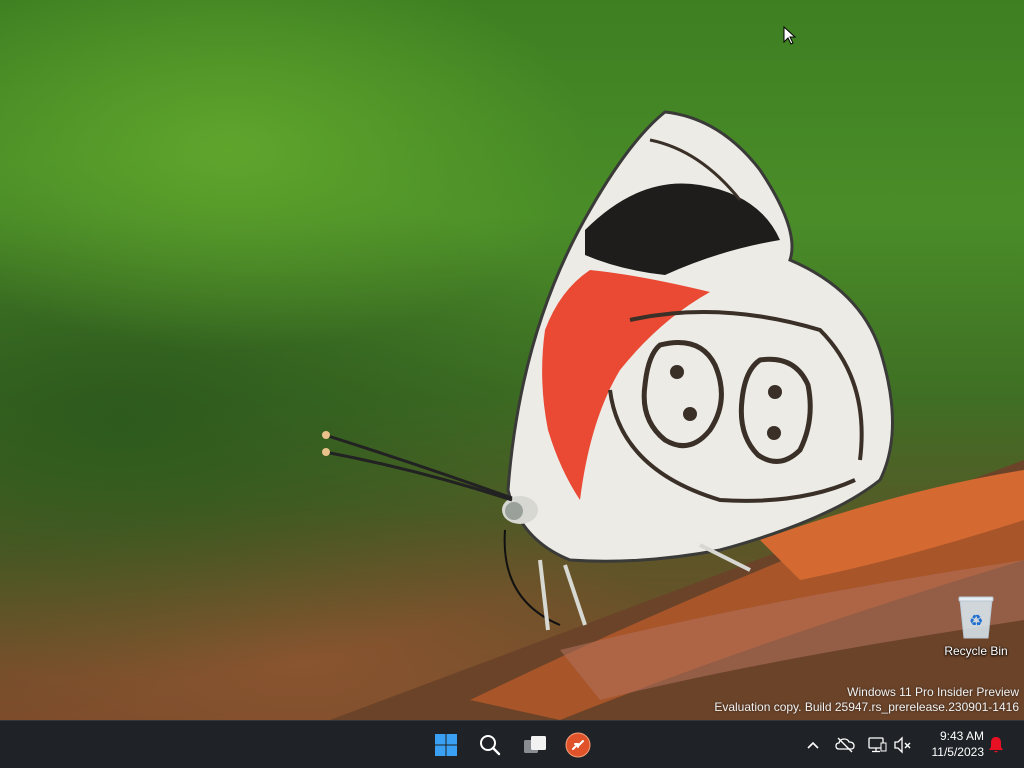 Image resolution: width=1024 pixels, height=768 pixels. I want to click on task-view-button, so click(535, 745).